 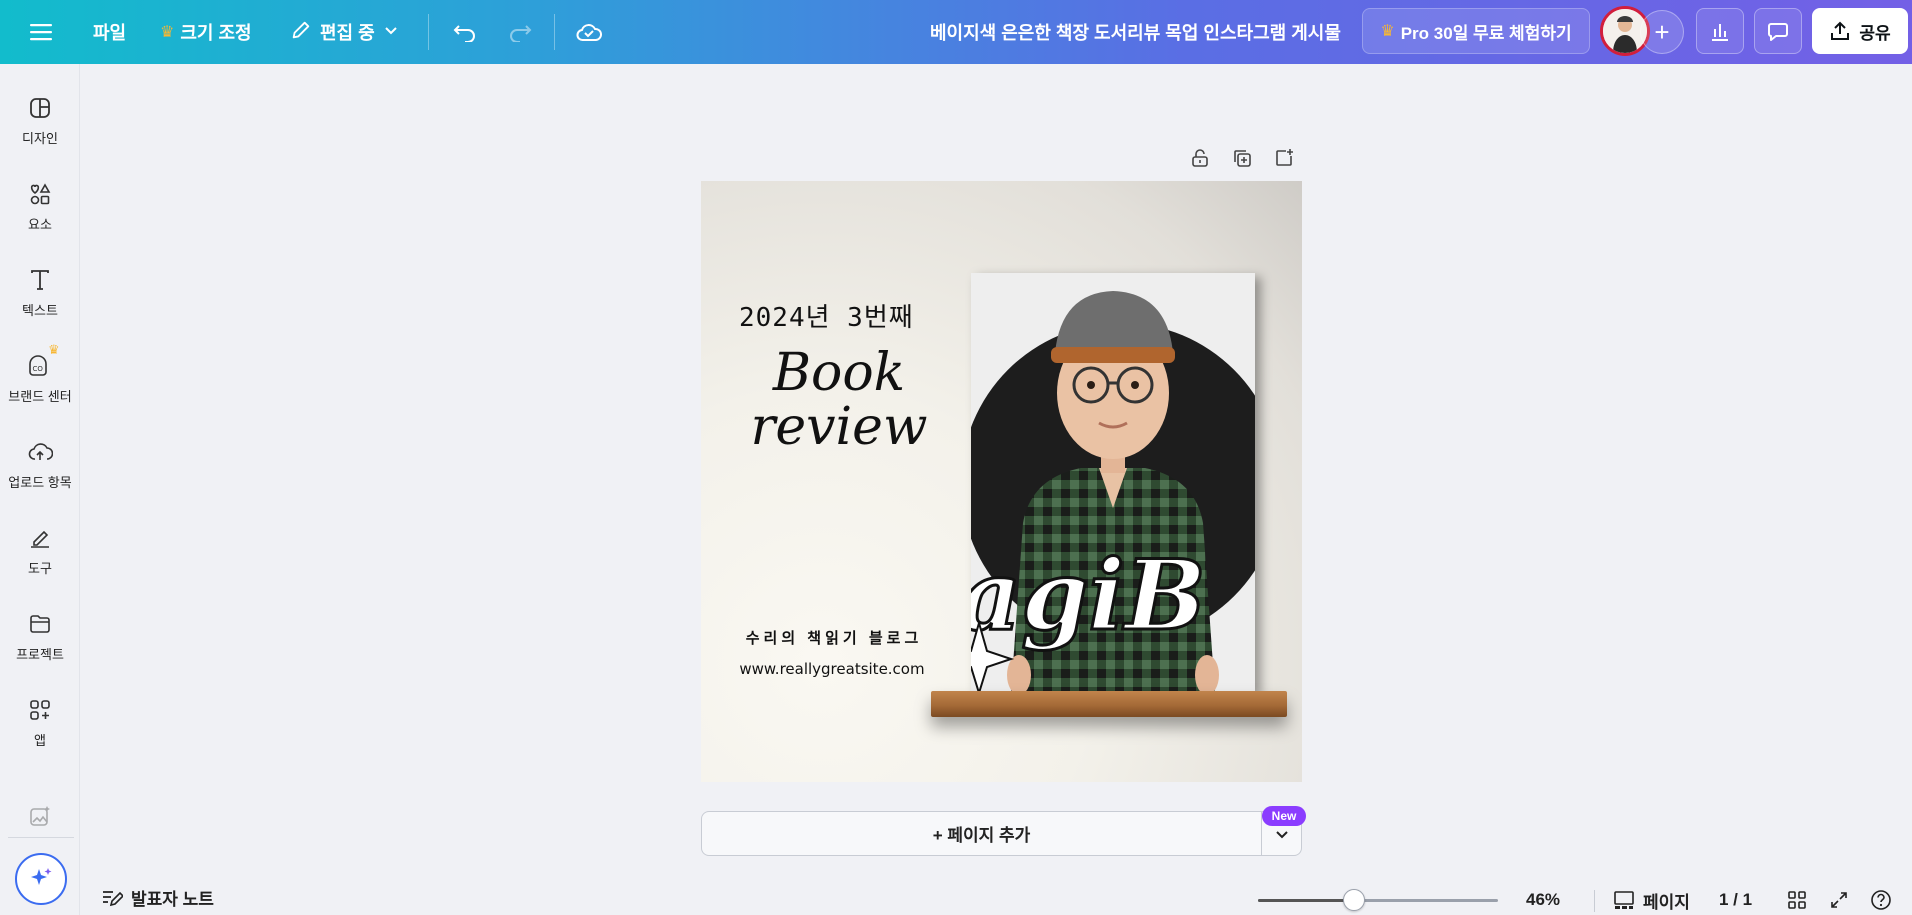 I want to click on sidebar-item-apps: 앱, so click(x=40, y=723).